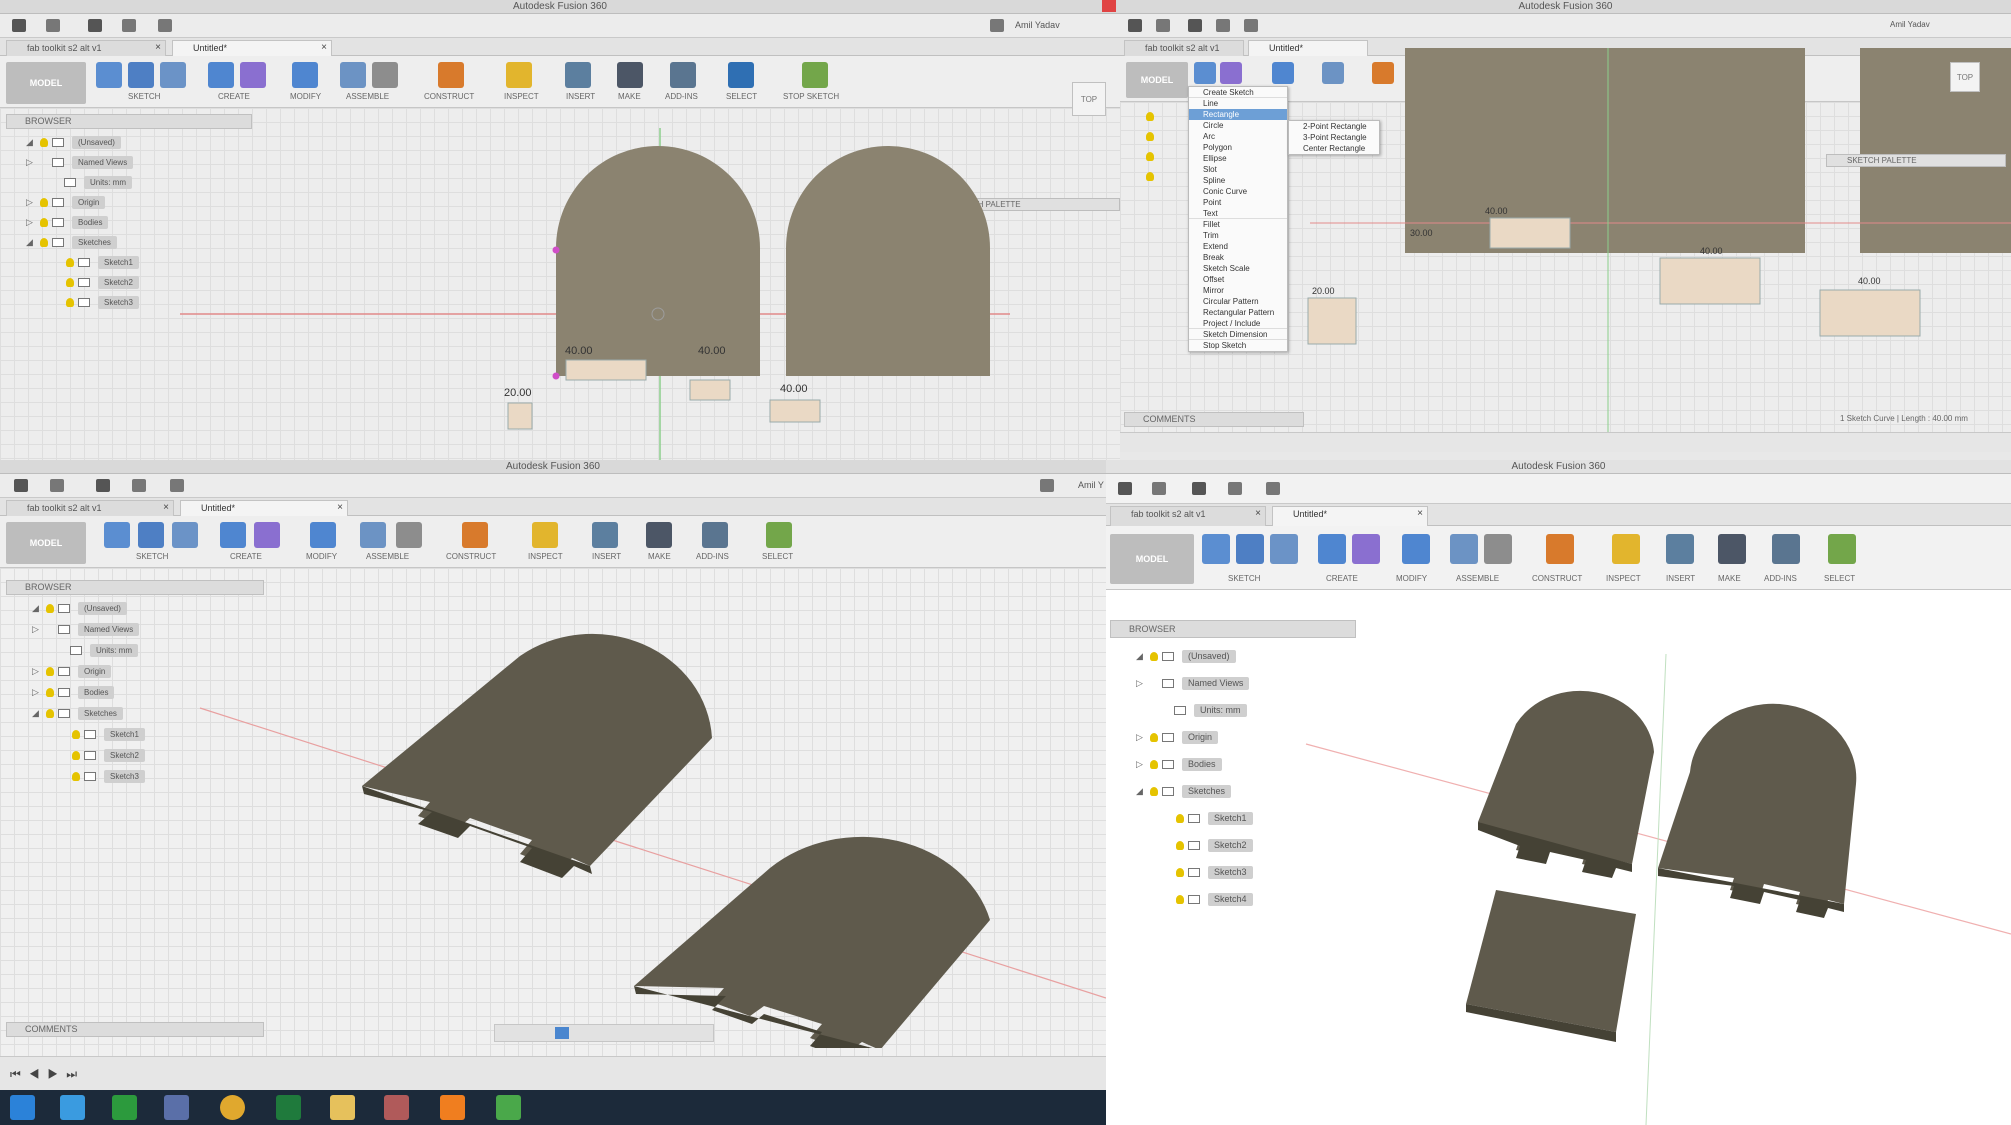  Describe the element at coordinates (1193, 684) in the screenshot. I see `tree-named-views: ▷ Named Views` at that location.